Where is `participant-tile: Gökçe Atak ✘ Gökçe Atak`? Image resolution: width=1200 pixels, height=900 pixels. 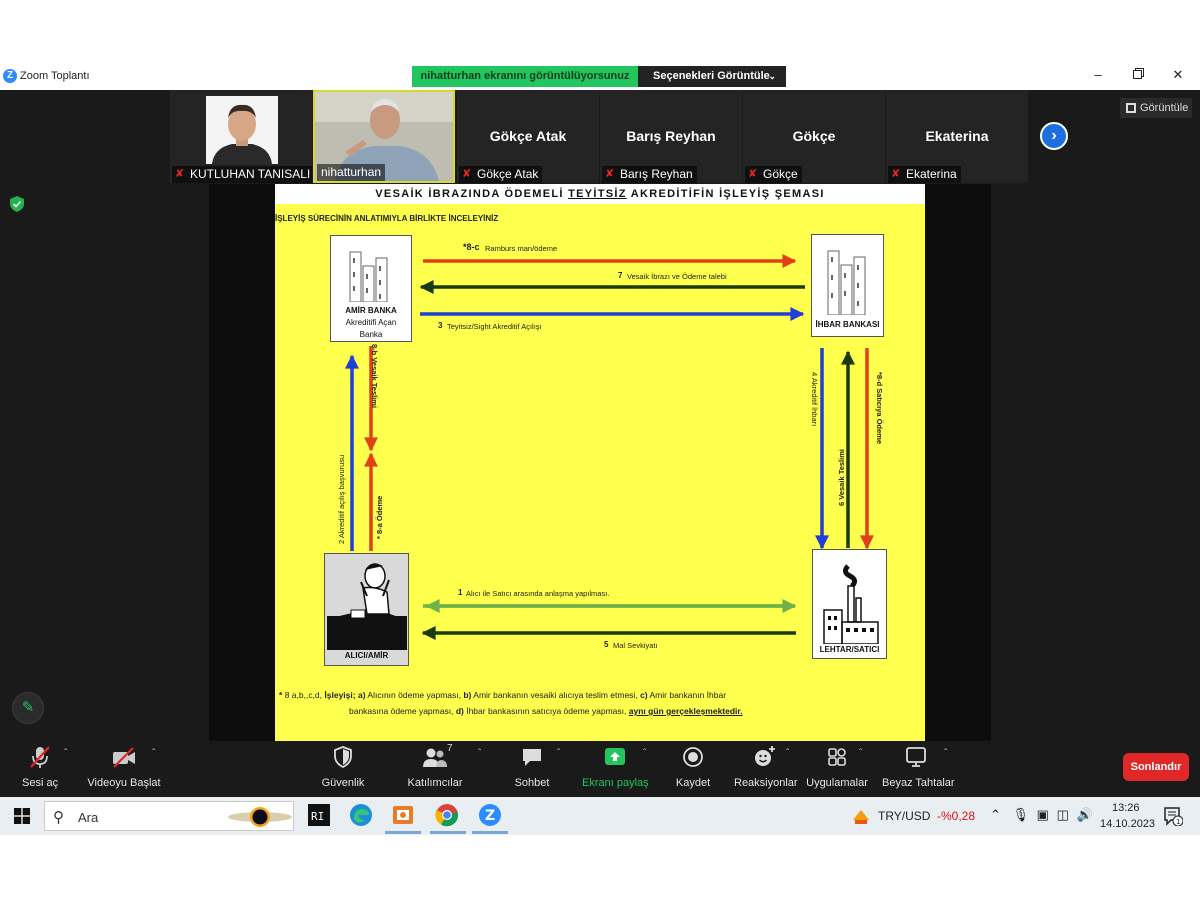
participant-tile: Gökçe Atak ✘ Gökçe Atak is located at coordinates (528, 136).